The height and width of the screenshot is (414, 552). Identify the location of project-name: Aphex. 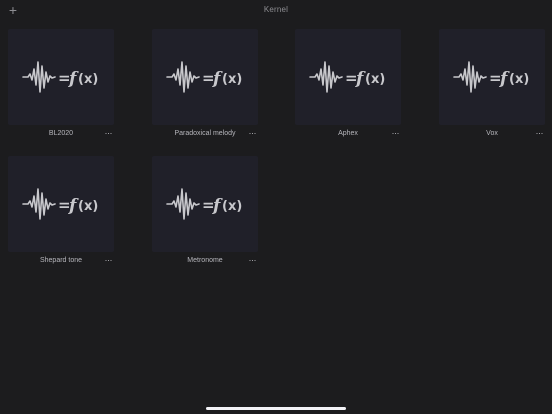
(348, 133).